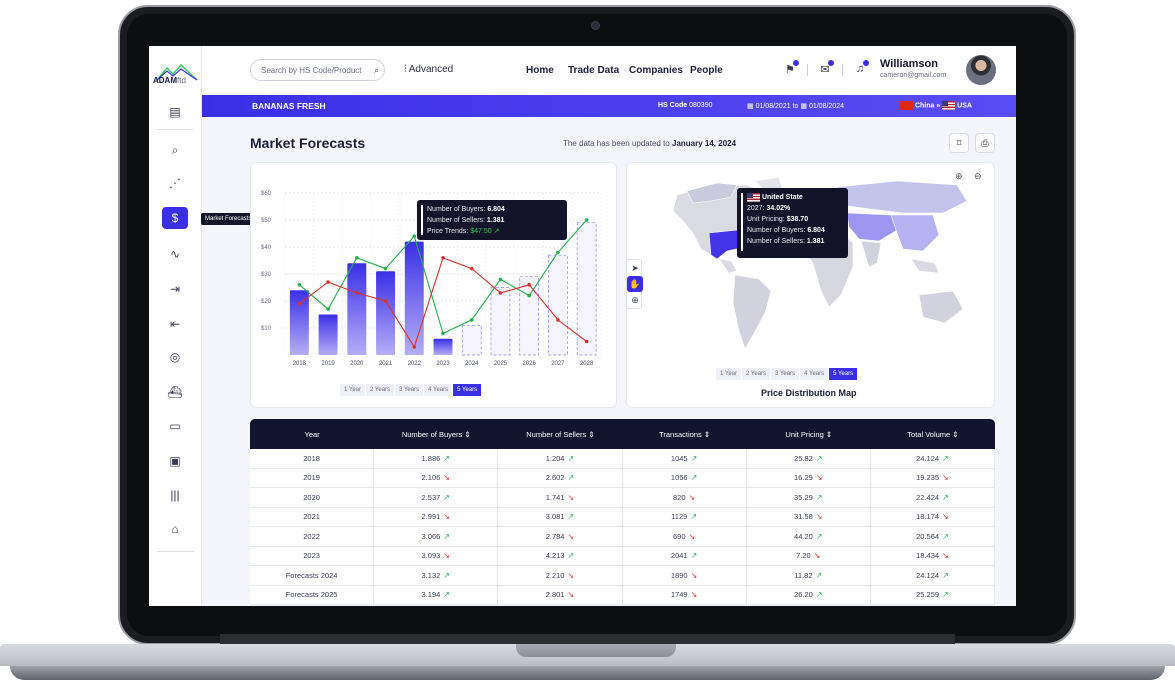  Describe the element at coordinates (685, 555) in the screenshot. I see `table-cell: 2041 ↗` at that location.